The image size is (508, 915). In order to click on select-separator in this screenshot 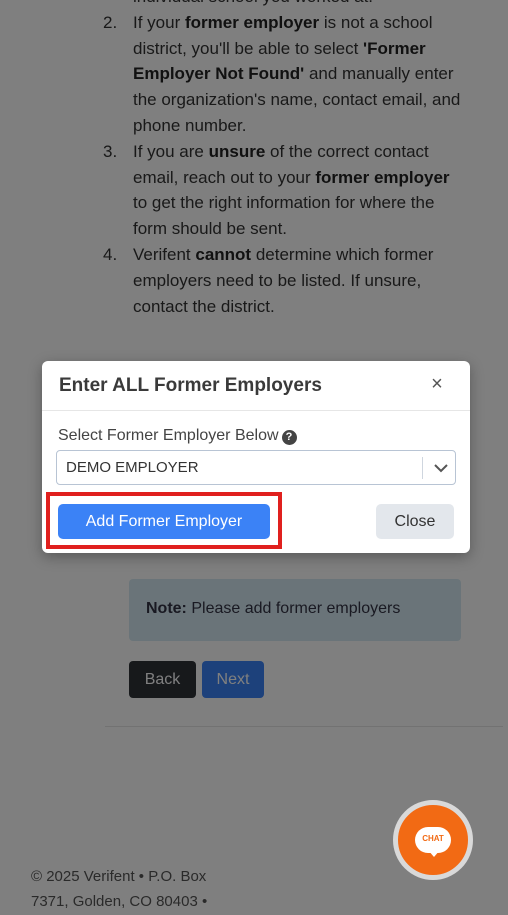, I will do `click(422, 468)`.